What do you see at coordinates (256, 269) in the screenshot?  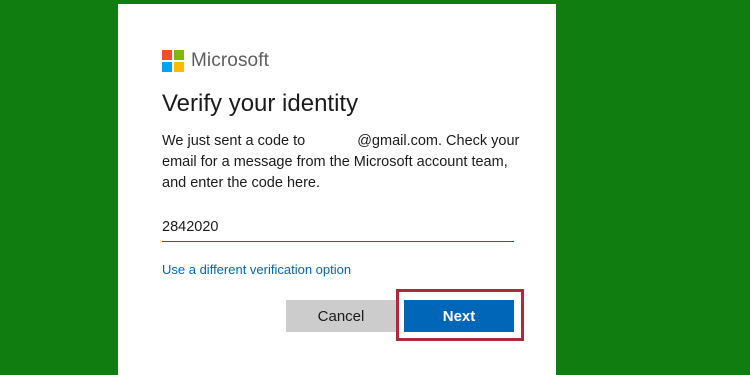 I see `different-verification-option-link: Use a different verification option` at bounding box center [256, 269].